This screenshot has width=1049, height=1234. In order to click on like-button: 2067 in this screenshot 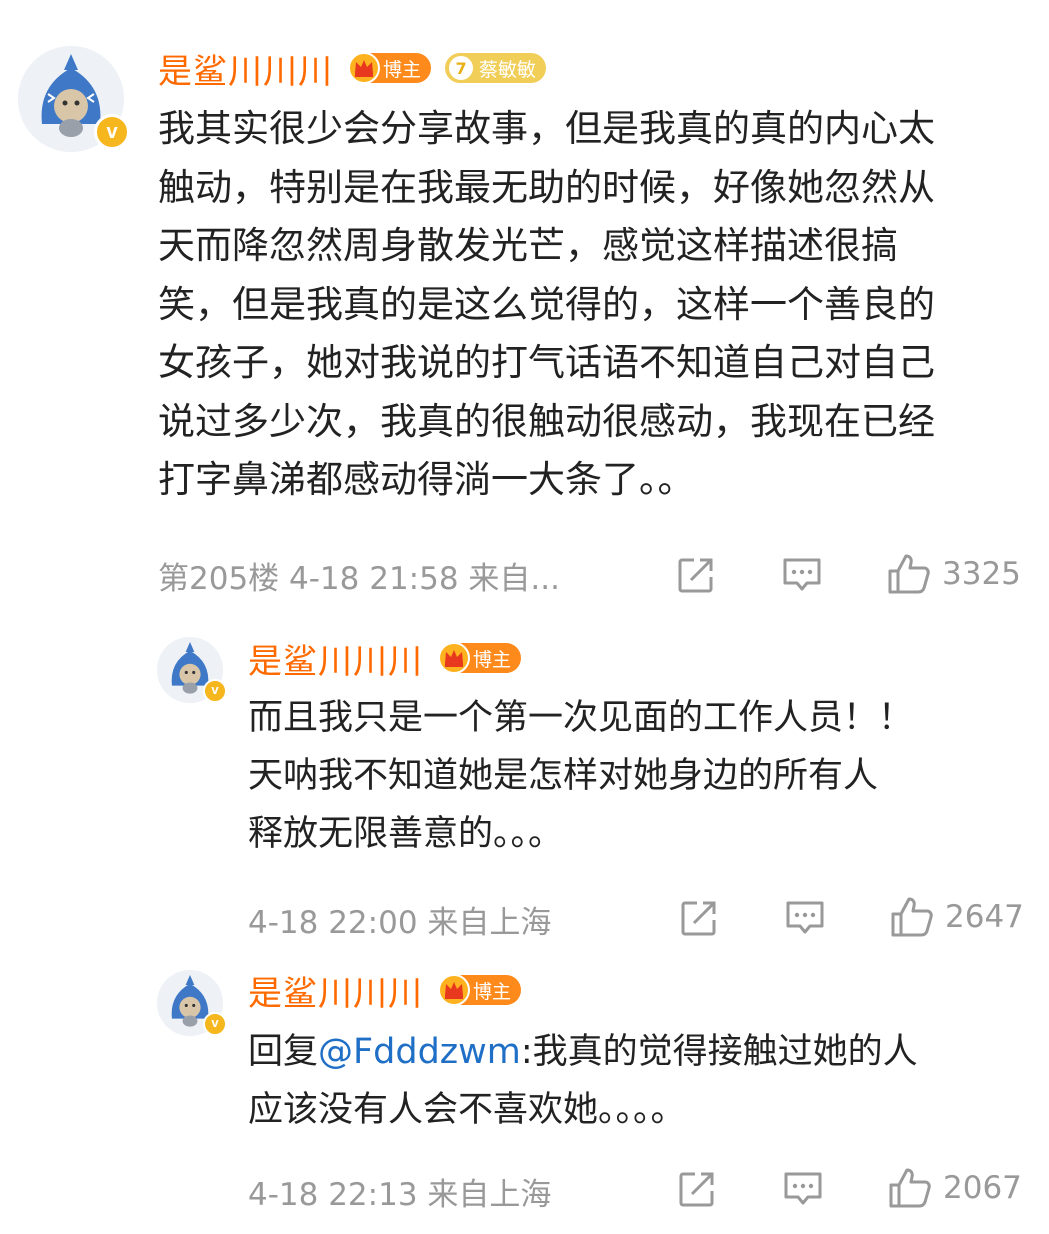, I will do `click(954, 1188)`.